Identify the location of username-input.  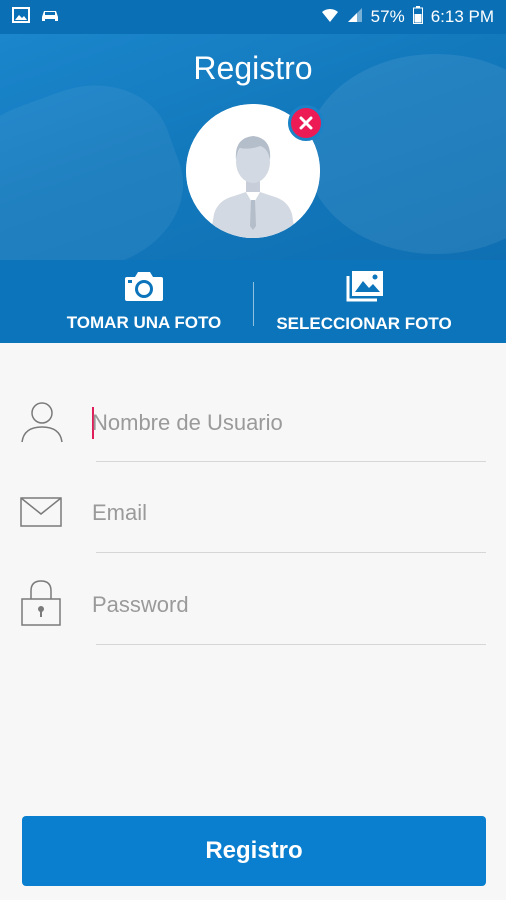
(282, 423).